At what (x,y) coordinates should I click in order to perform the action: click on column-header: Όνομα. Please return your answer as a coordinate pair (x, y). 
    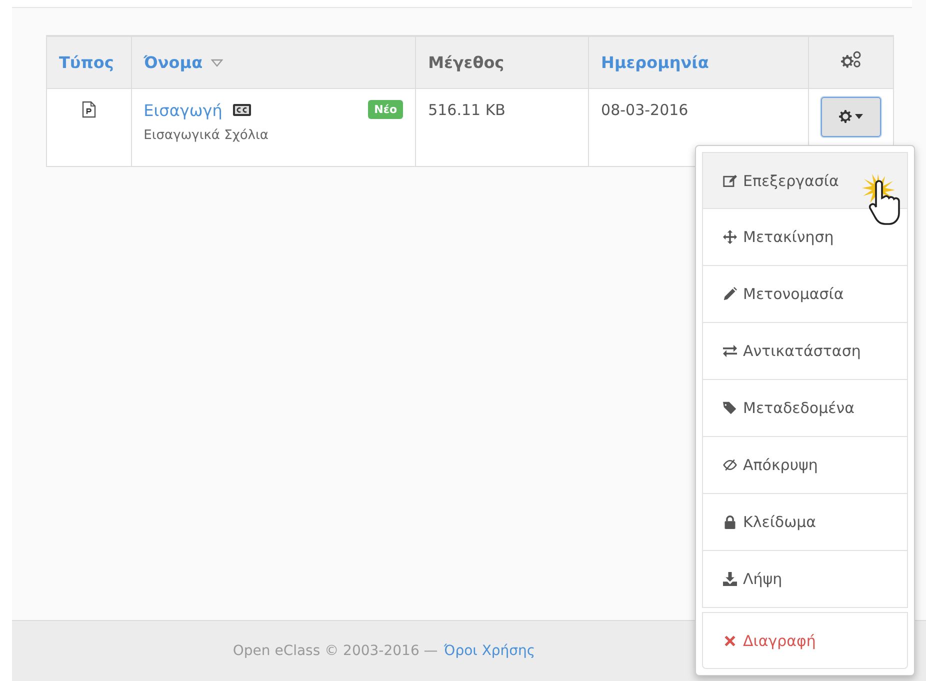
    Looking at the image, I should click on (273, 62).